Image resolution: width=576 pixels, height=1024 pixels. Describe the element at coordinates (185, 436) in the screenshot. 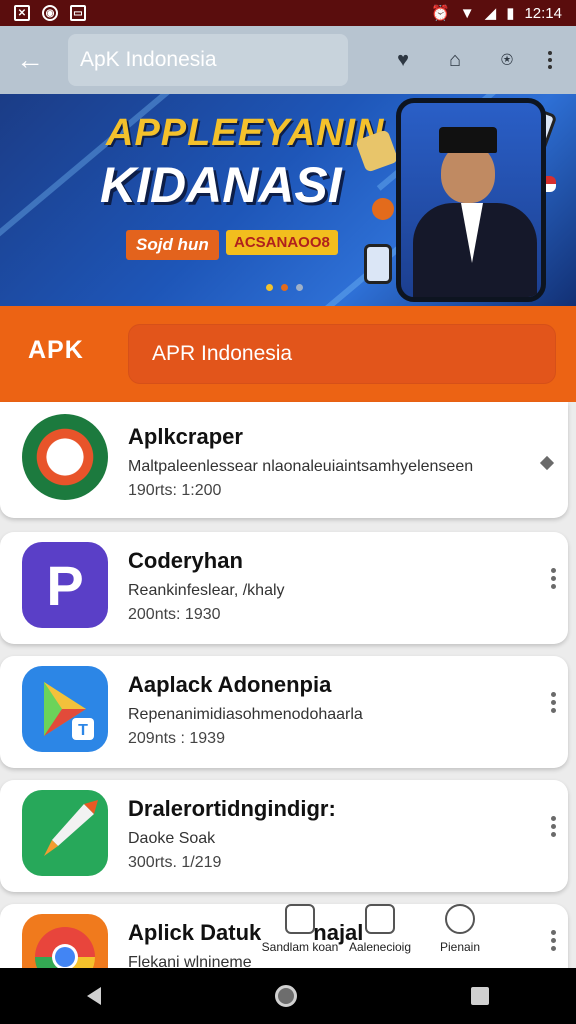

I see `app-name: Aplkcraper` at that location.